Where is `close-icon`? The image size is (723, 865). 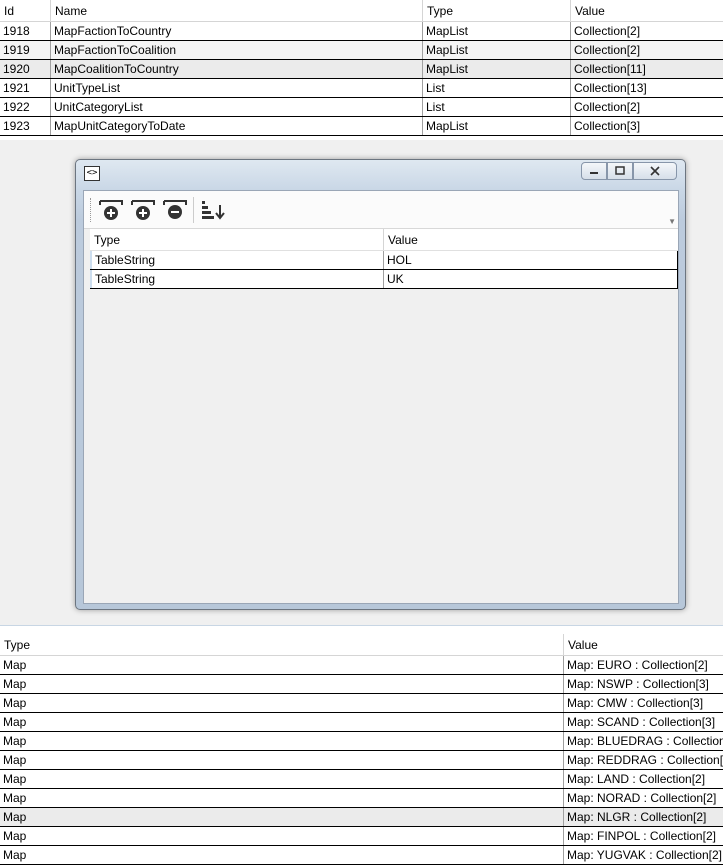 close-icon is located at coordinates (655, 171).